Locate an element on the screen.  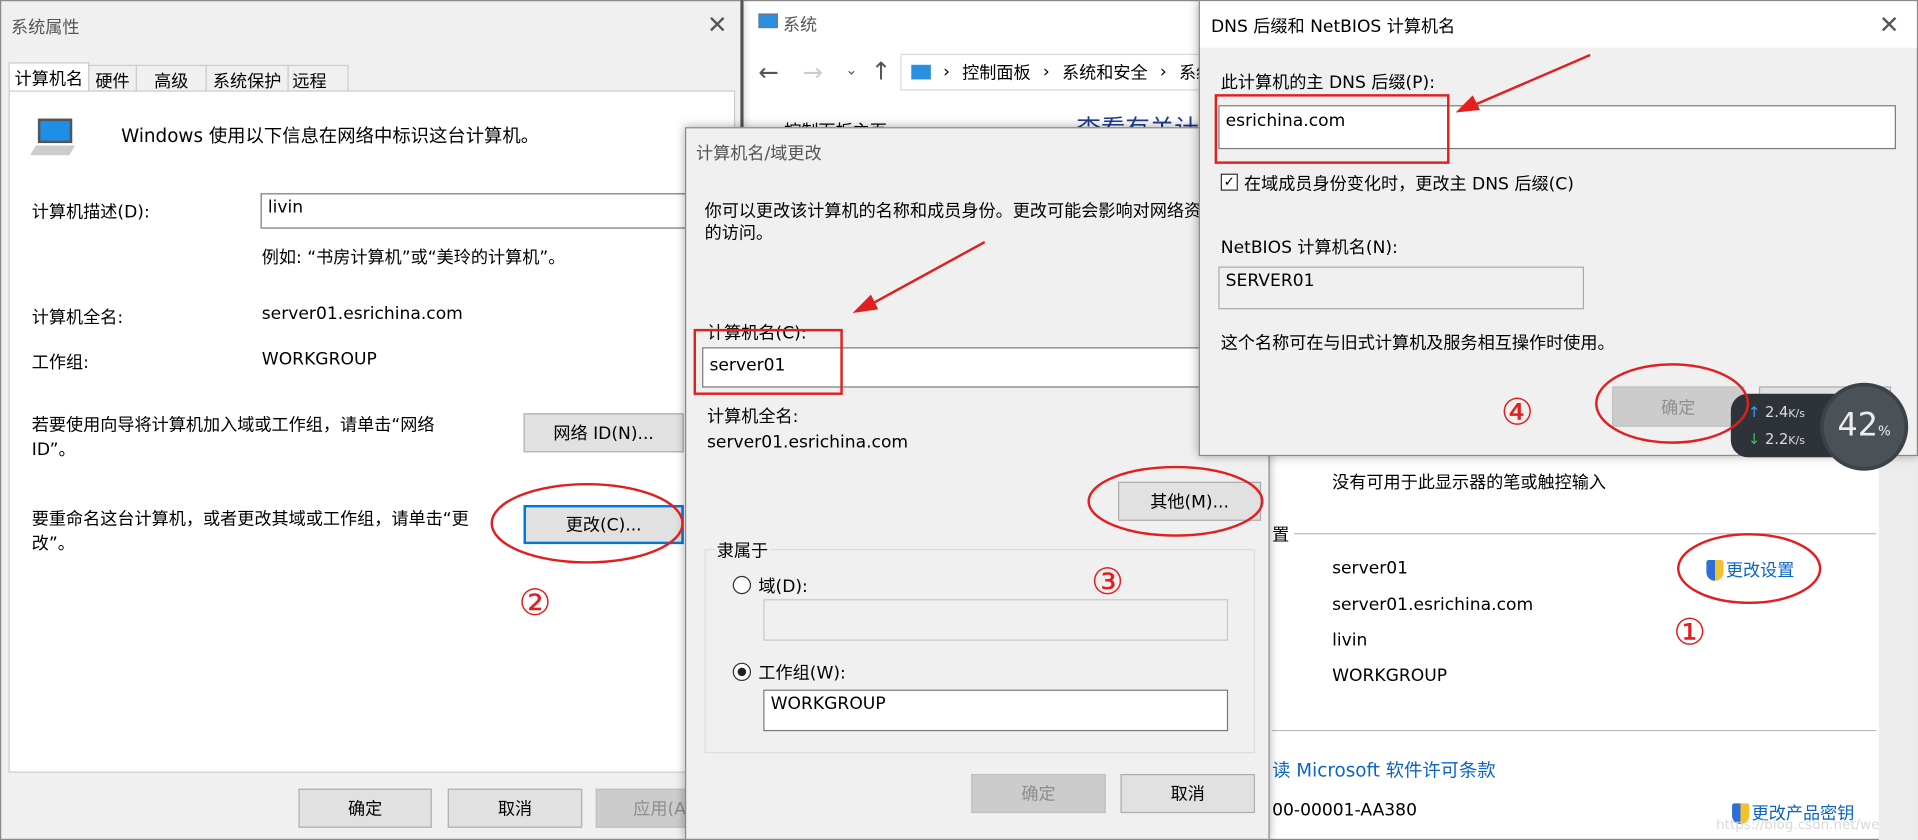
download-speed: 2.2 is located at coordinates (1776, 439).